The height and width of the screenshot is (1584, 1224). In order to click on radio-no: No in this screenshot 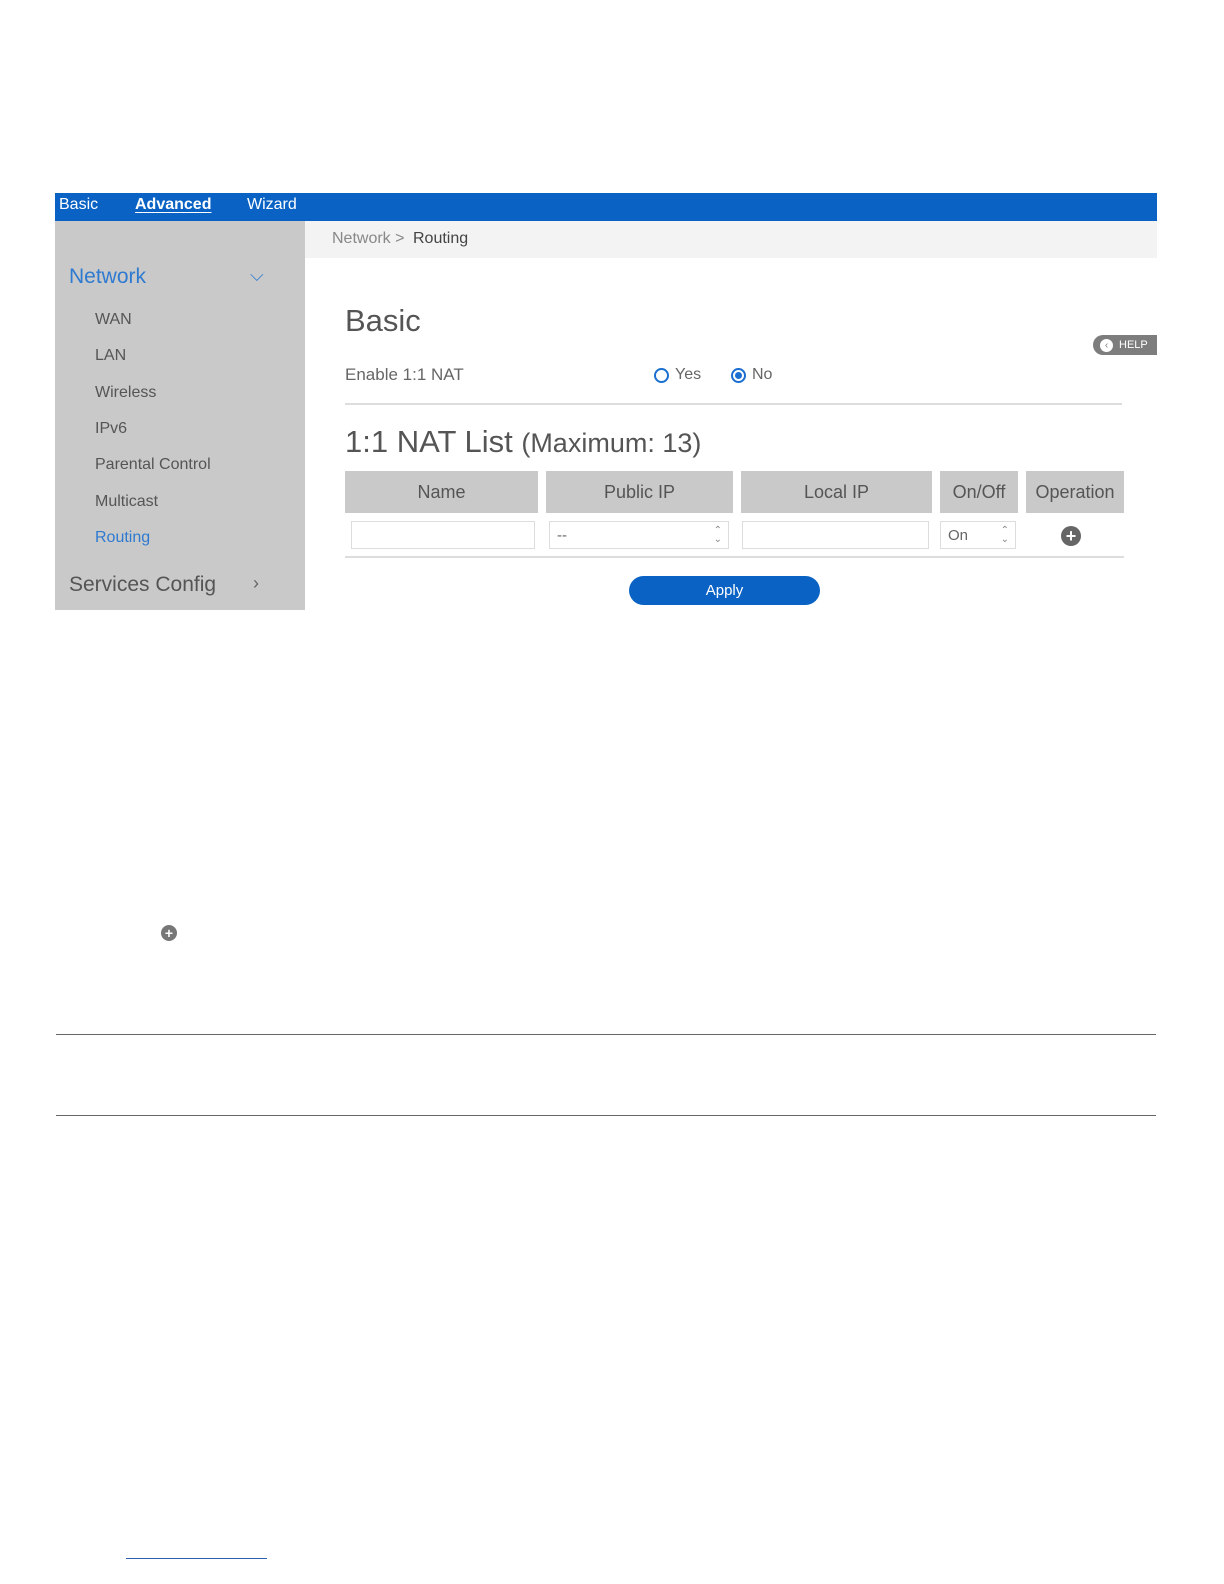, I will do `click(751, 375)`.